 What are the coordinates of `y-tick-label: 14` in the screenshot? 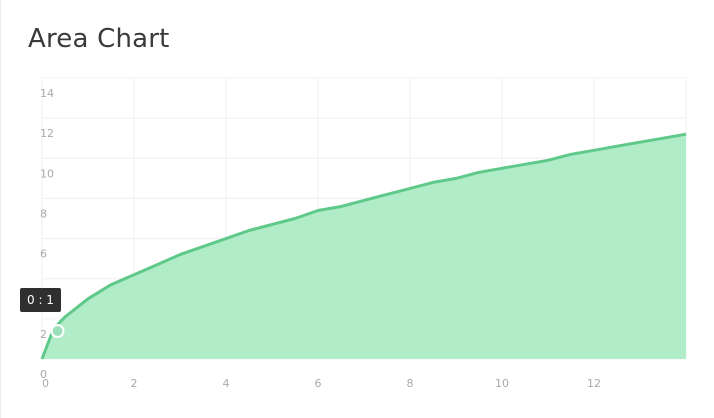 It's located at (47, 93).